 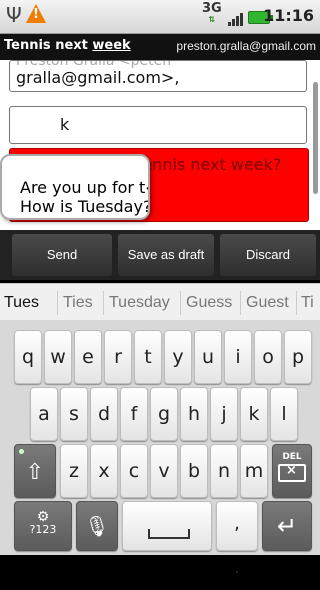 What do you see at coordinates (62, 255) in the screenshot?
I see `send-button: Send` at bounding box center [62, 255].